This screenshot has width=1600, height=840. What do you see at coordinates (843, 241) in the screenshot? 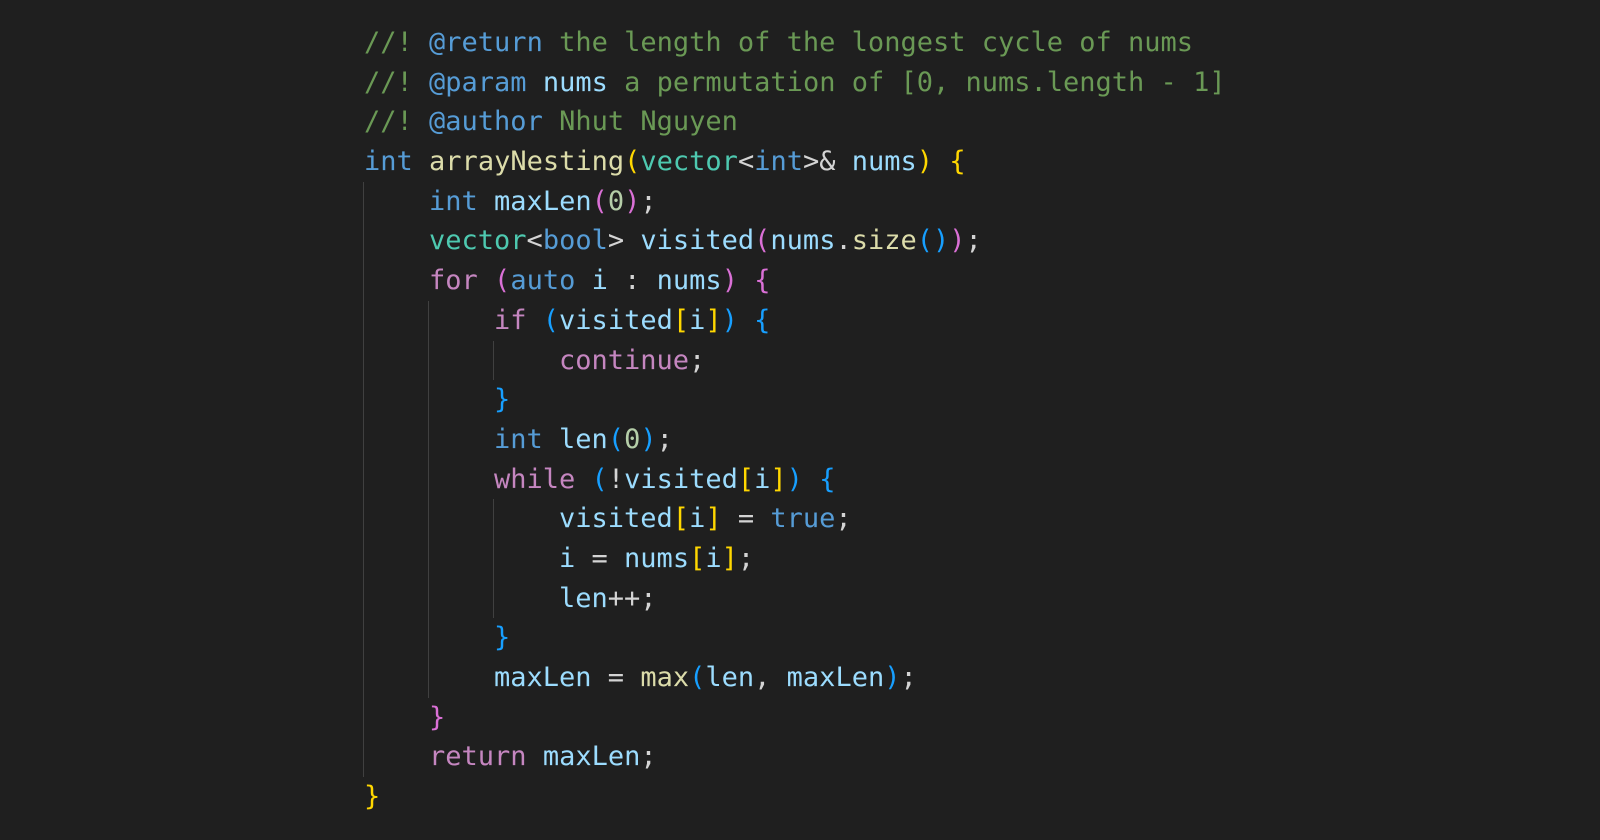
I see `code-token: .` at bounding box center [843, 241].